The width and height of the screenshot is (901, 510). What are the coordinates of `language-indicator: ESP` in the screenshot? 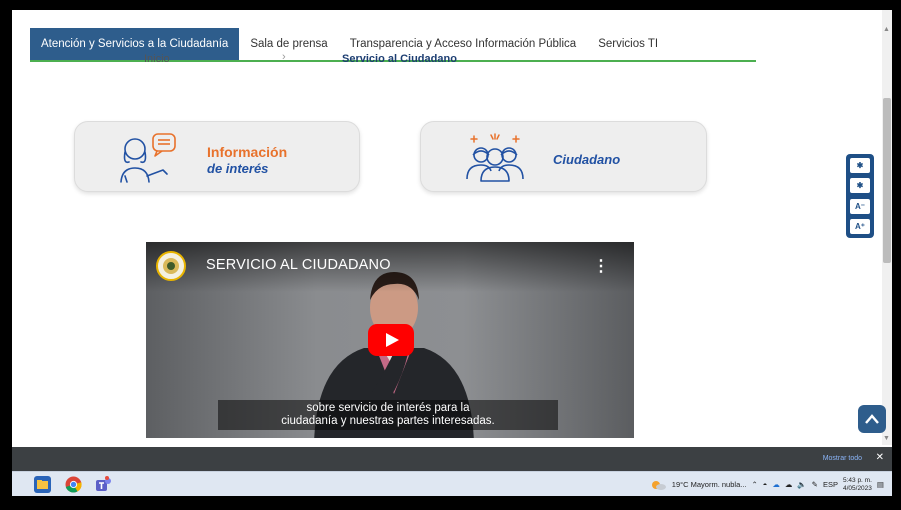 It's located at (830, 484).